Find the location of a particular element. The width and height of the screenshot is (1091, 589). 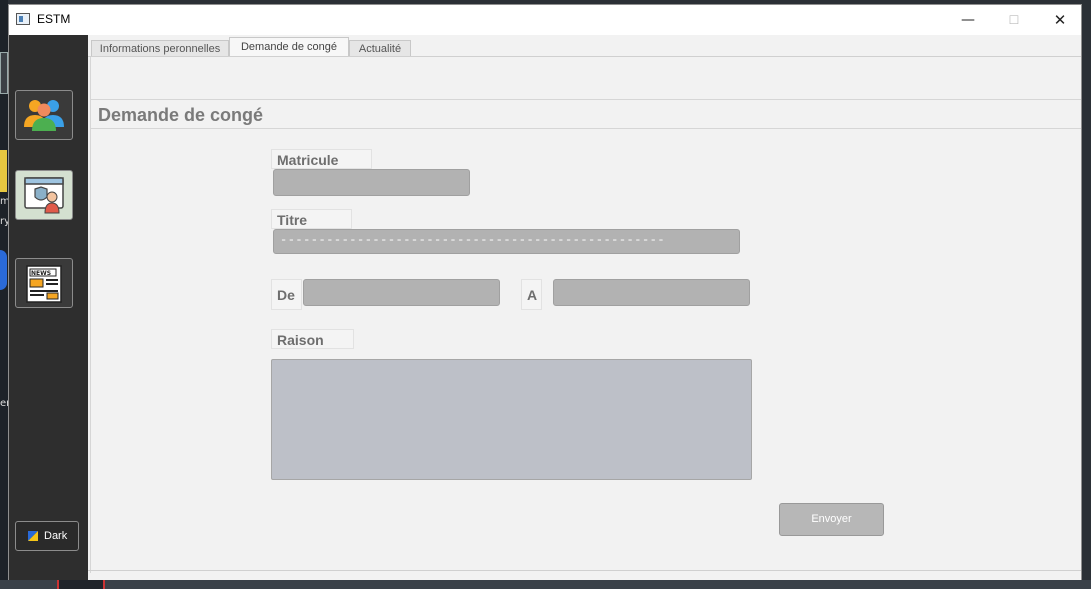

newspaper-icon: NEWS is located at coordinates (44, 284).